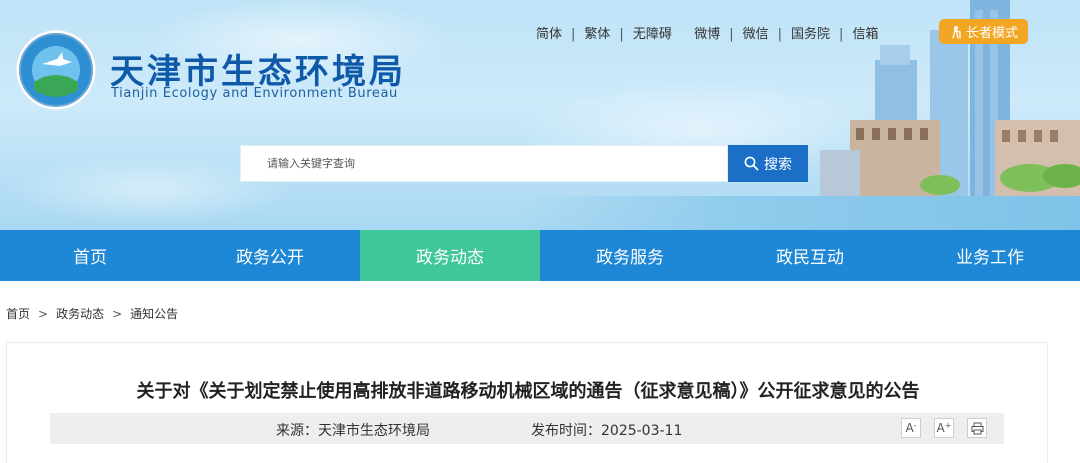 This screenshot has width=1080, height=463. What do you see at coordinates (56, 70) in the screenshot?
I see `bureau-emblem-icon` at bounding box center [56, 70].